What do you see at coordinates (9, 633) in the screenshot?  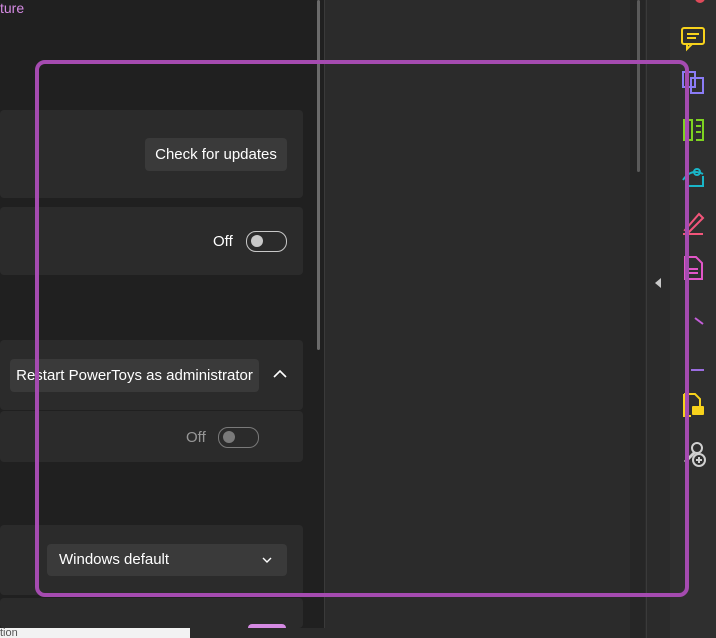 I see `taskbar-text: tion` at bounding box center [9, 633].